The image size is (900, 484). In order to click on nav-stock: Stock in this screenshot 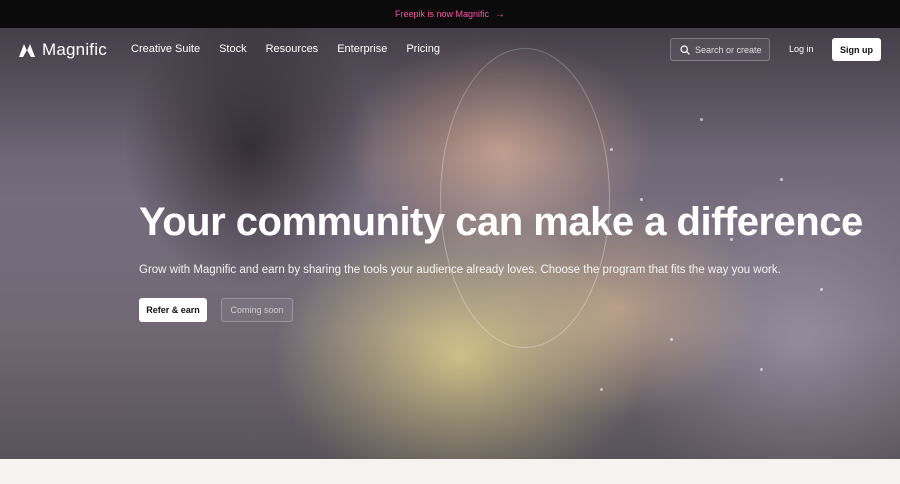, I will do `click(233, 49)`.